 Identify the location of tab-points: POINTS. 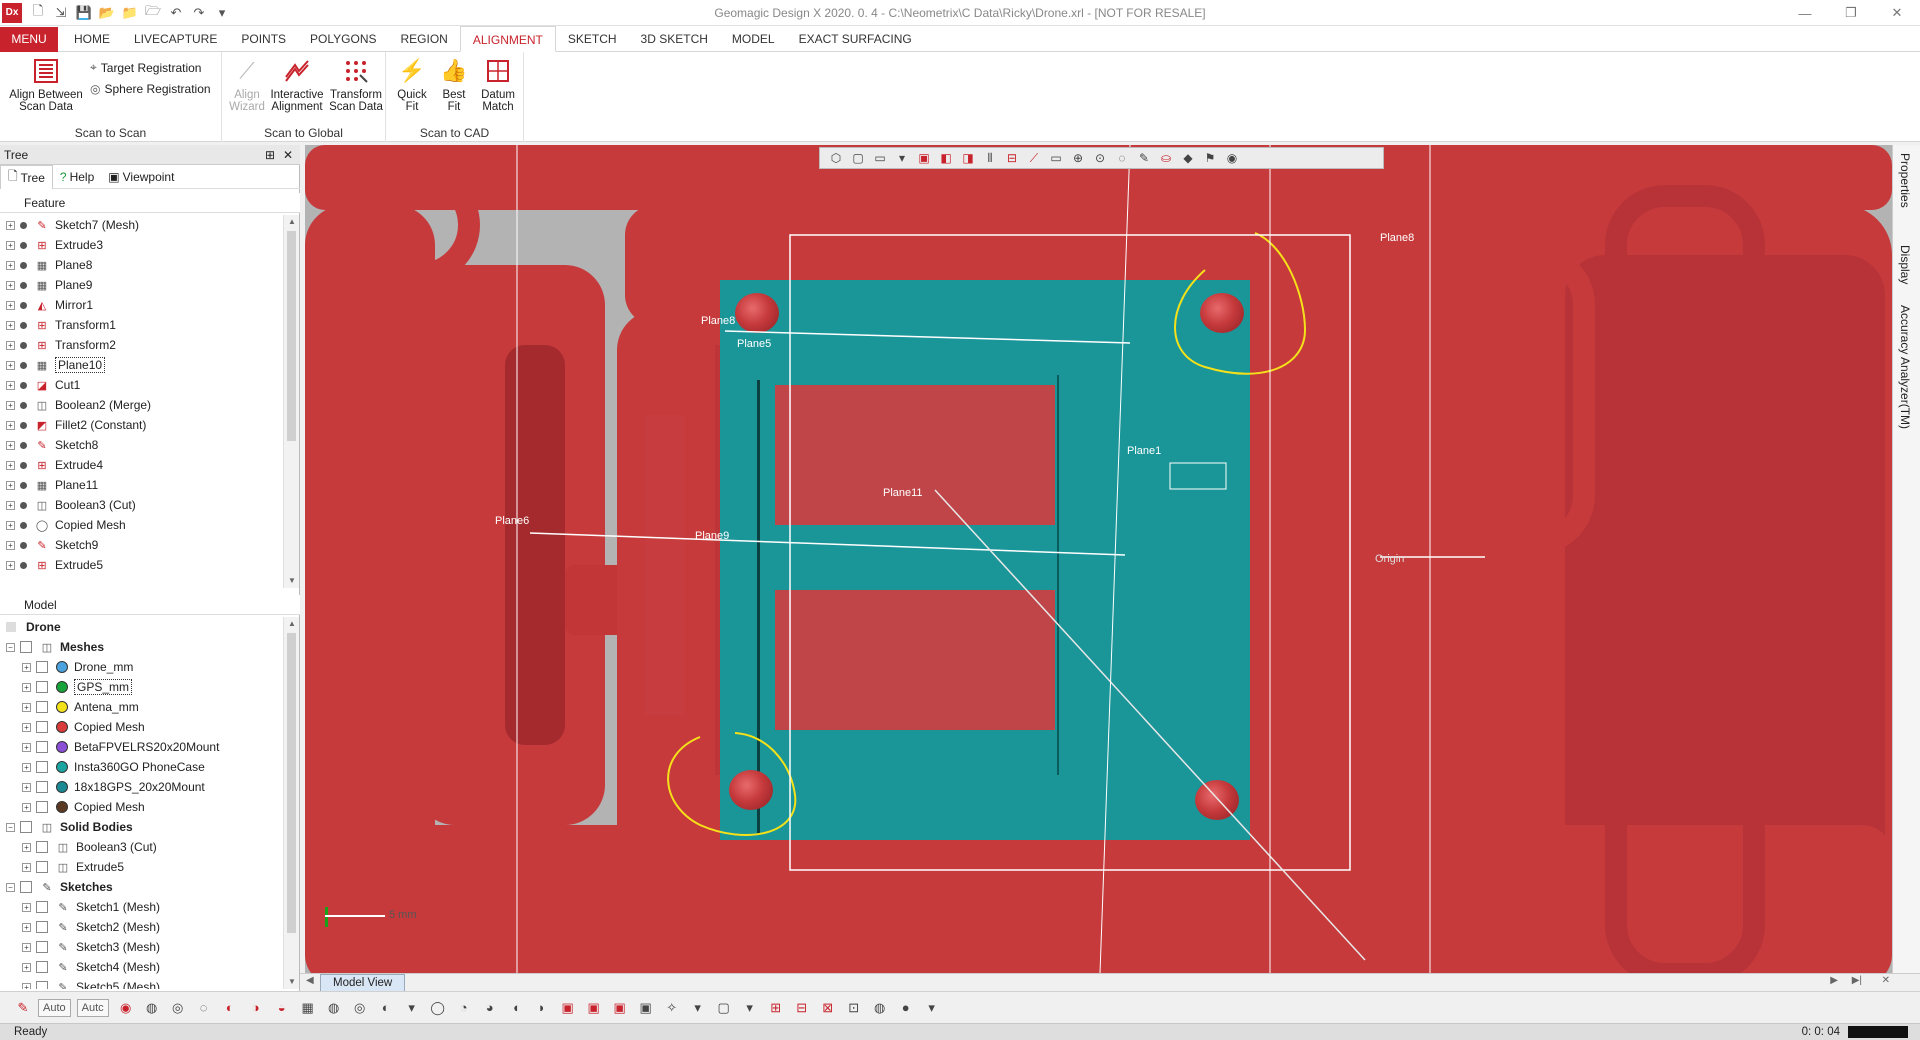
(263, 39).